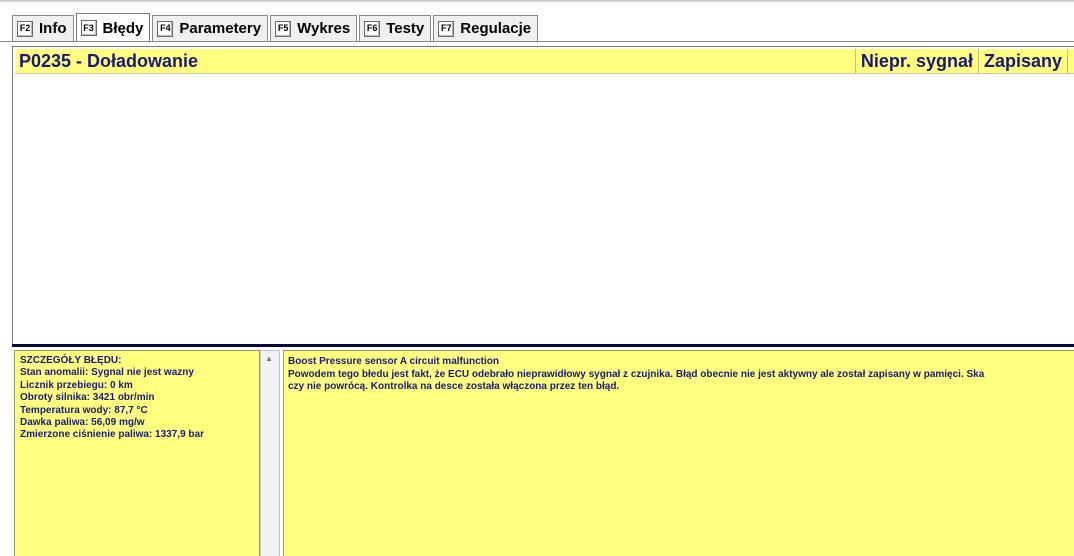 This screenshot has width=1074, height=556. I want to click on f5-key-icon: F5, so click(283, 28).